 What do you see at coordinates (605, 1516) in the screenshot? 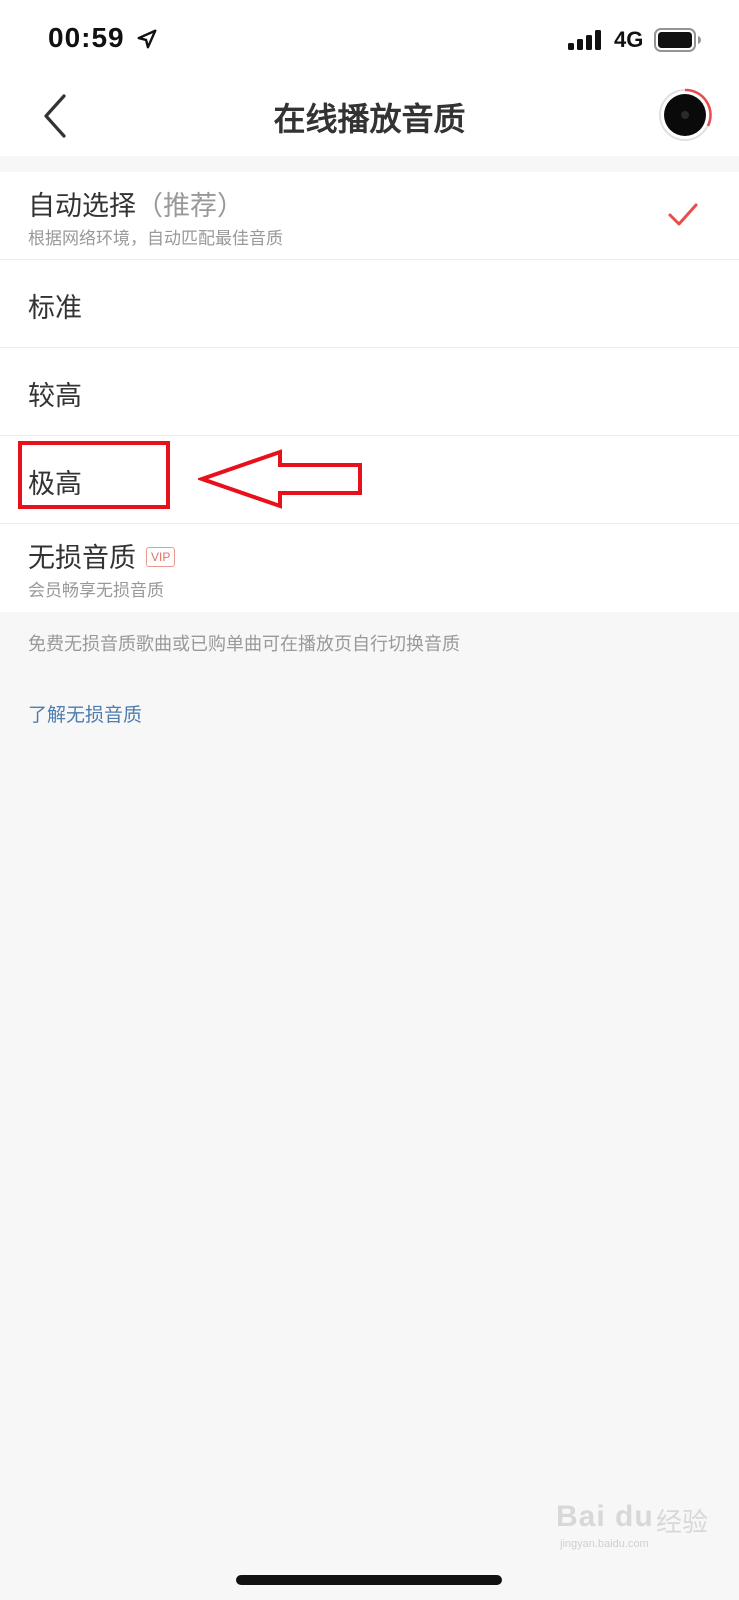
I see `watermark-brand: Bai du` at bounding box center [605, 1516].